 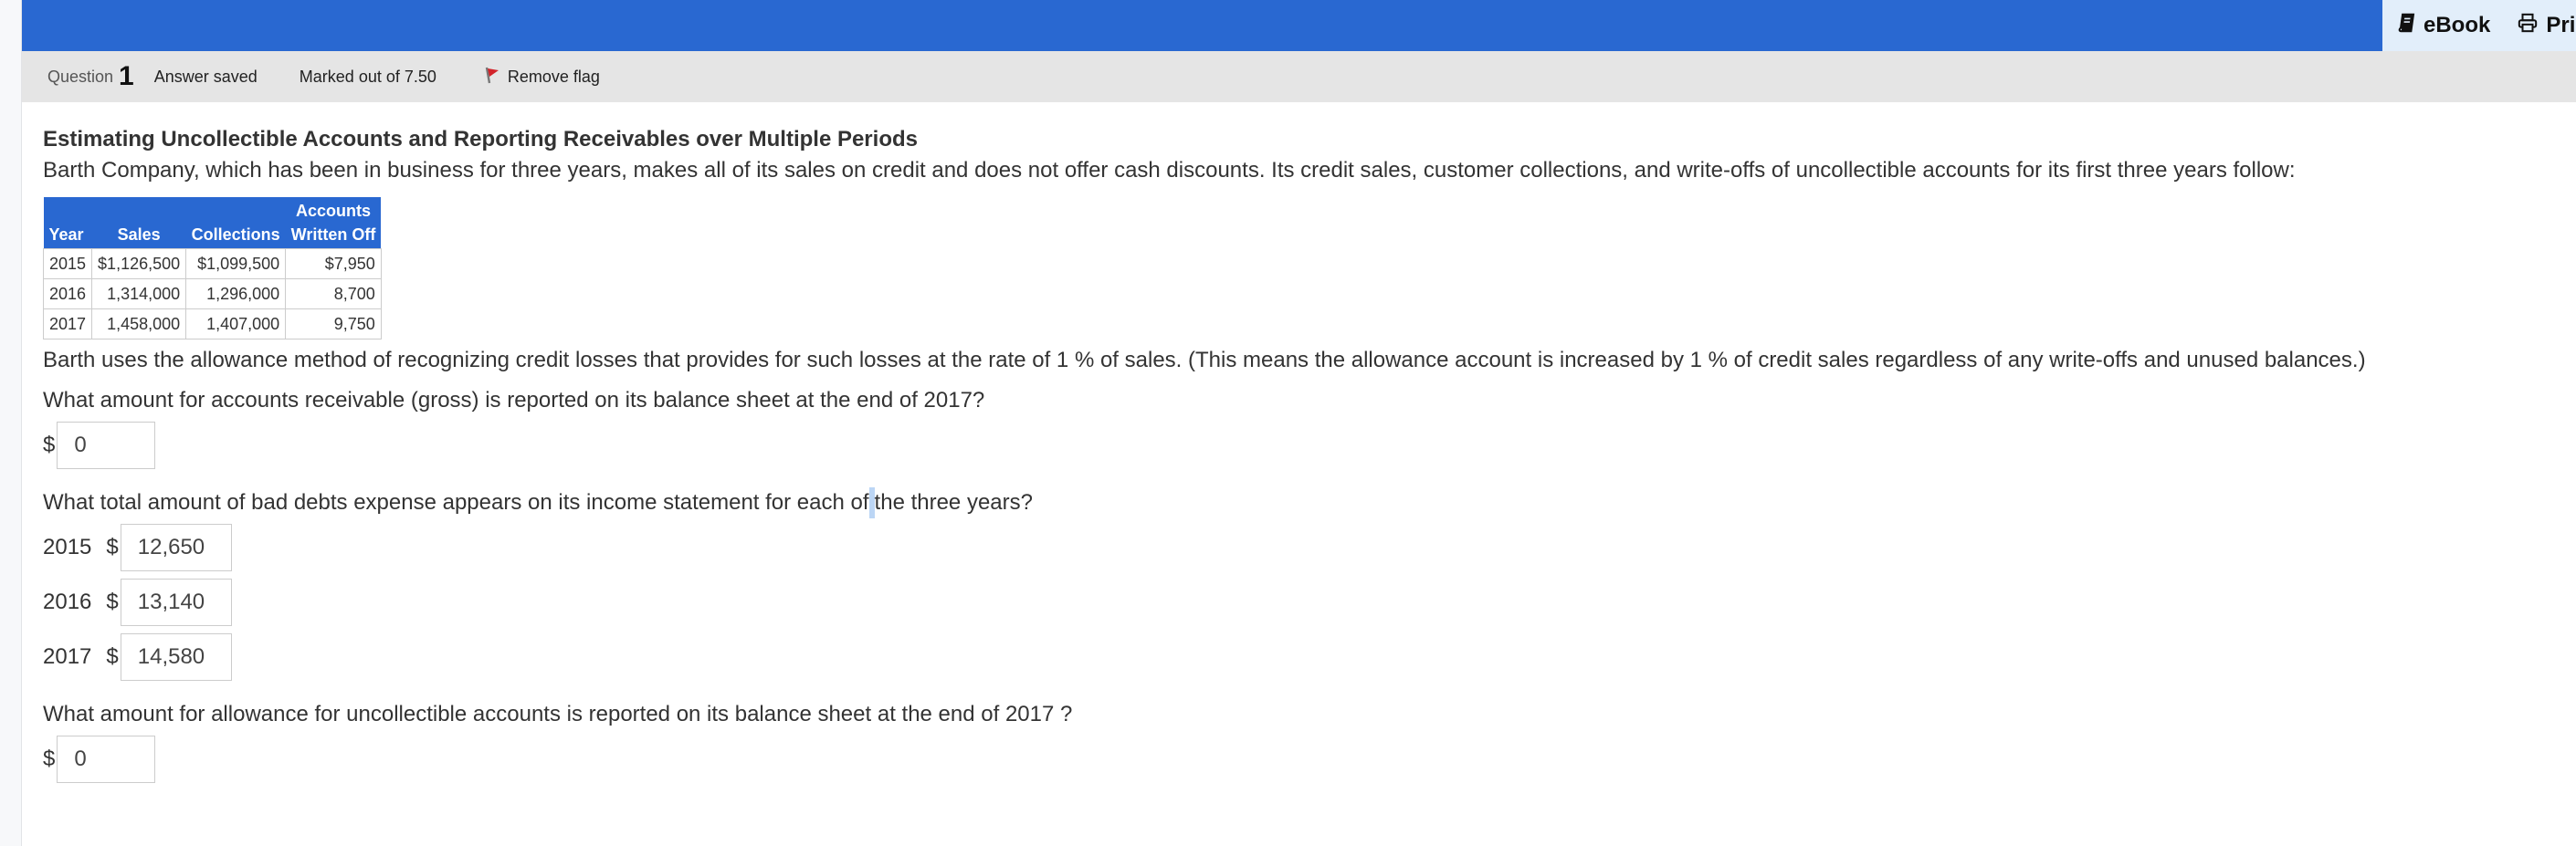 I want to click on remove-flag-label: Remove flag, so click(x=553, y=76).